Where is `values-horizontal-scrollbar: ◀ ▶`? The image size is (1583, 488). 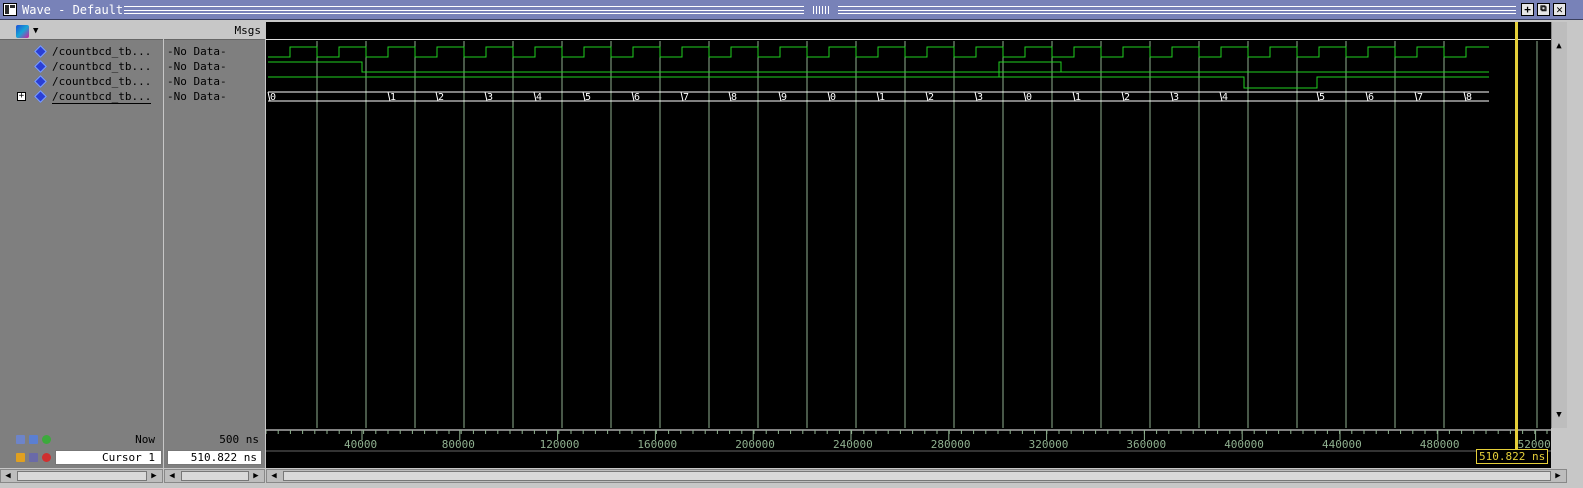
values-horizontal-scrollbar: ◀ ▶ is located at coordinates (214, 476).